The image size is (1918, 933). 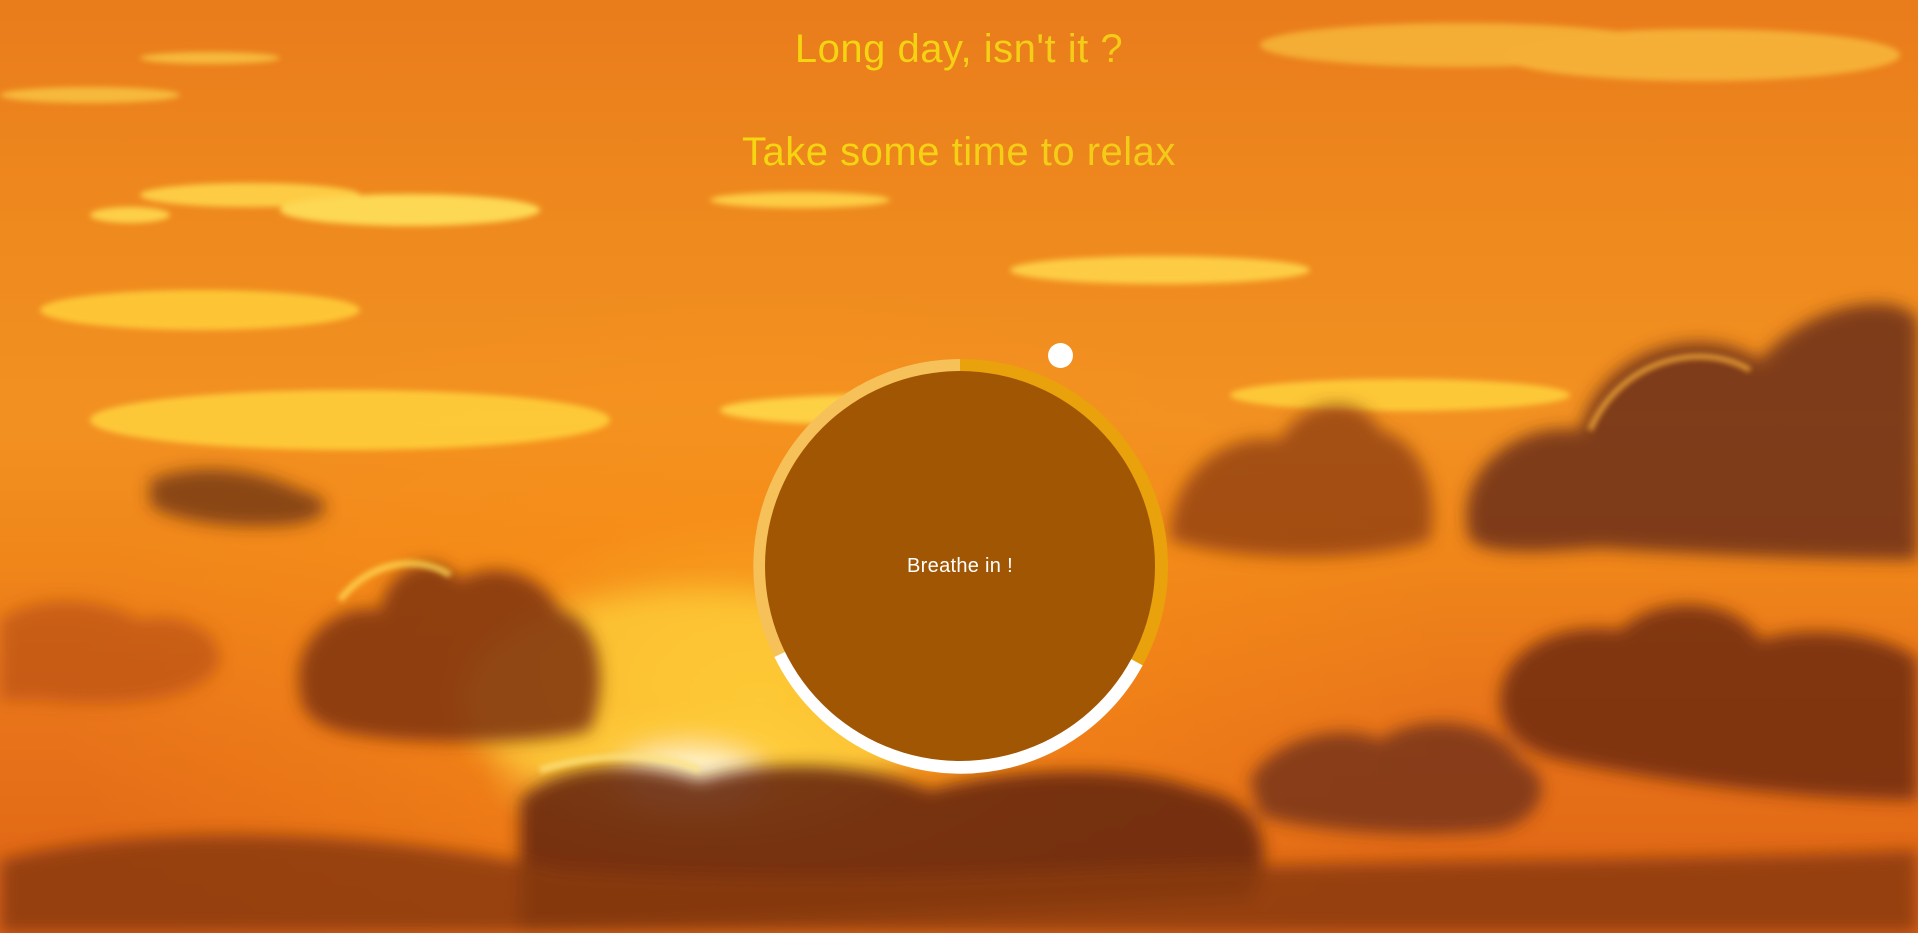 What do you see at coordinates (1060, 355) in the screenshot?
I see `breathing-progress-pointer` at bounding box center [1060, 355].